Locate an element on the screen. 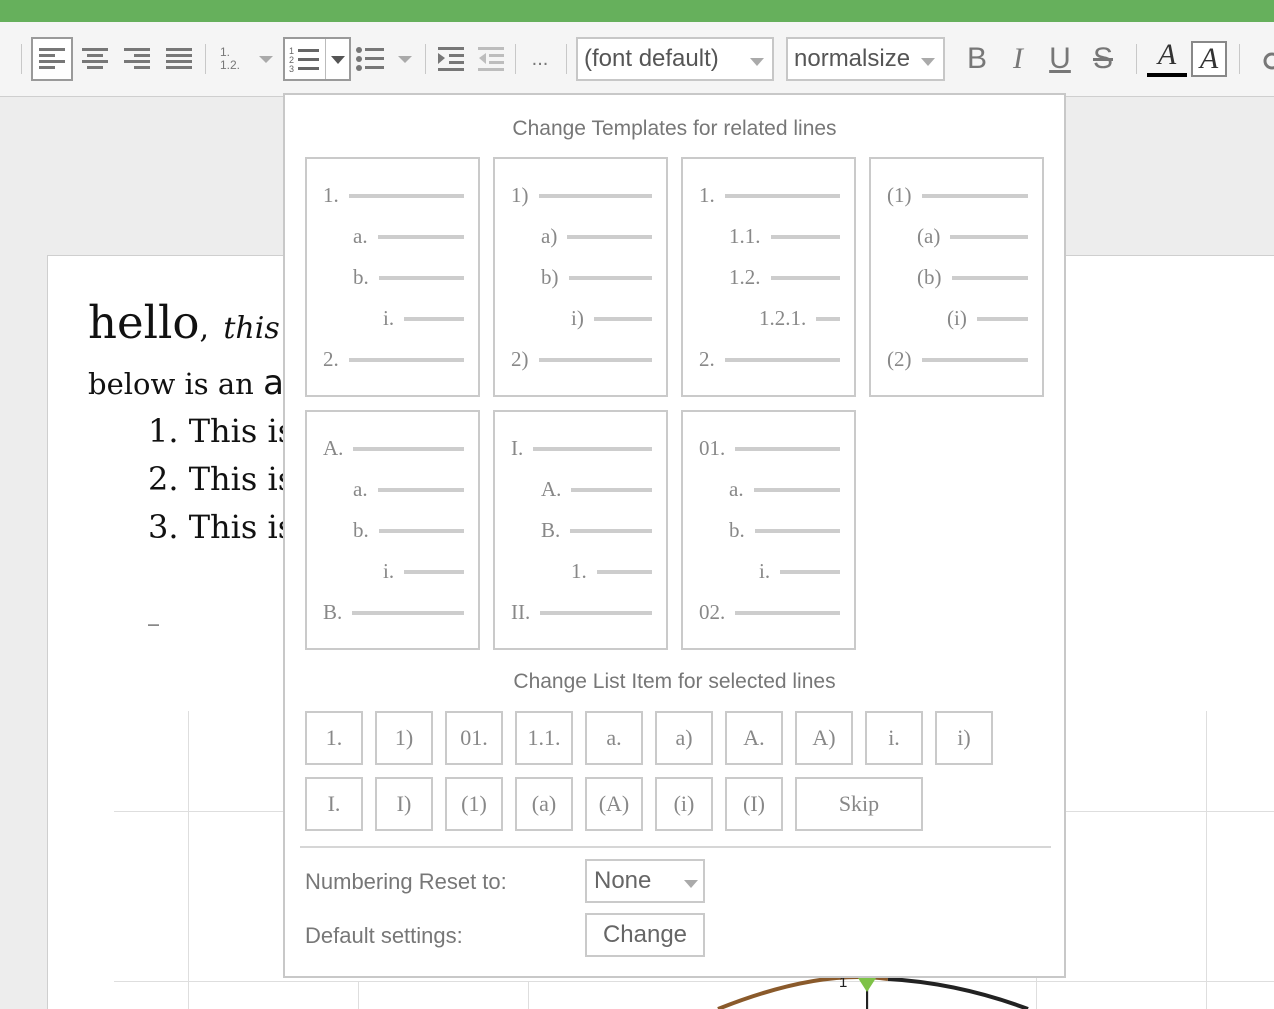 This screenshot has width=1274, height=1009. list-item-option: (A) is located at coordinates (614, 804).